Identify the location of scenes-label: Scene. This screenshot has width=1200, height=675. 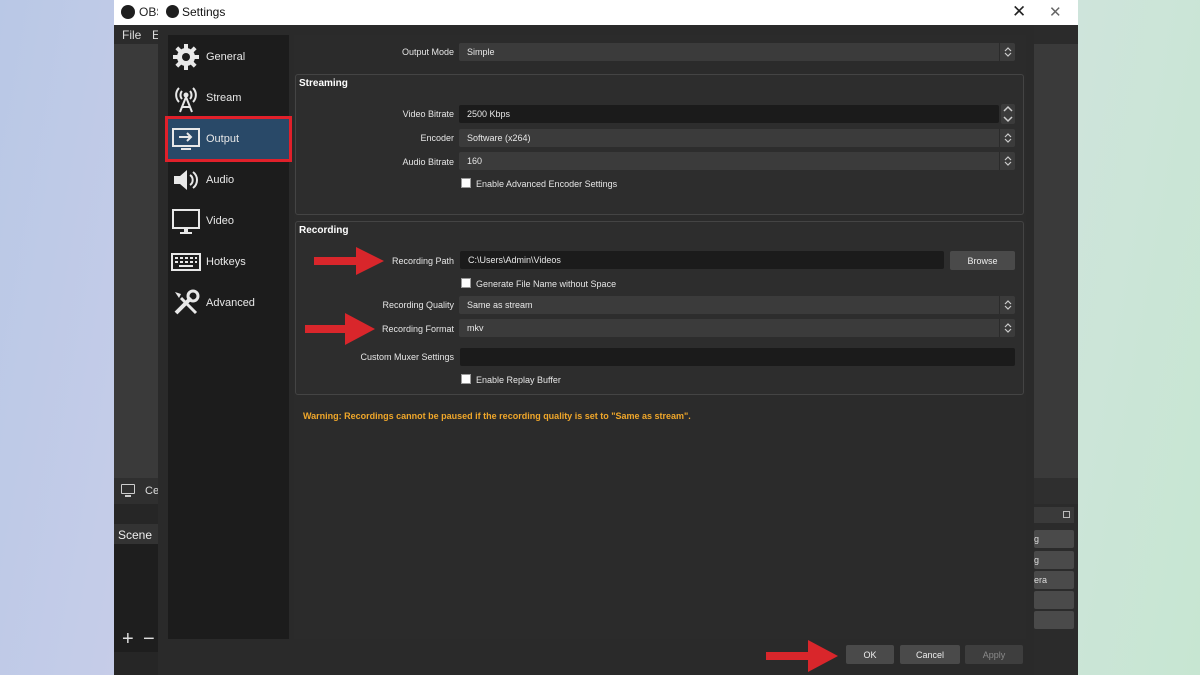
(135, 535).